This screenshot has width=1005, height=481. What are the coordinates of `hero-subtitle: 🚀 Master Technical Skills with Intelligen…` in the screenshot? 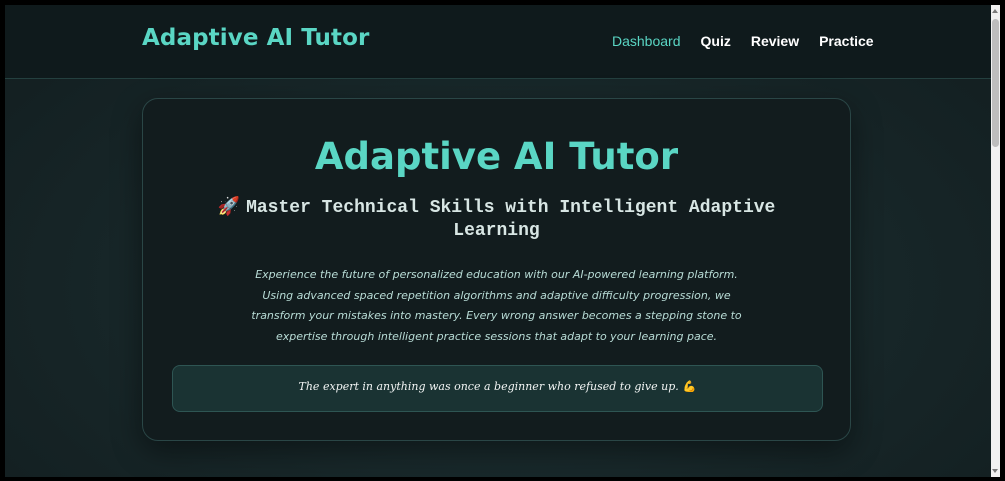 It's located at (496, 220).